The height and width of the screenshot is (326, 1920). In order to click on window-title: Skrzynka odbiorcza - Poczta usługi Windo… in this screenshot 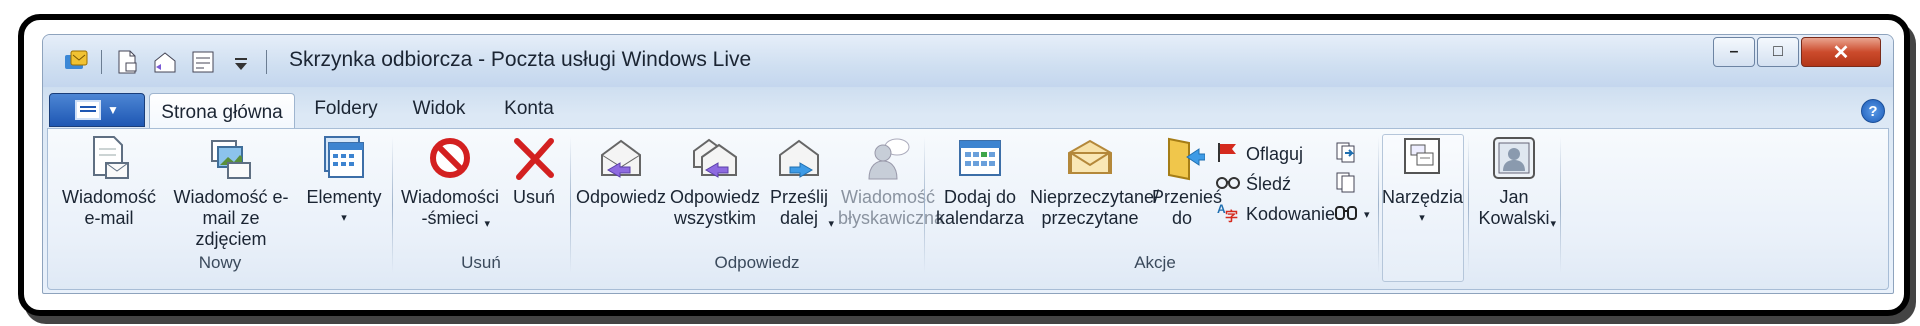, I will do `click(520, 59)`.